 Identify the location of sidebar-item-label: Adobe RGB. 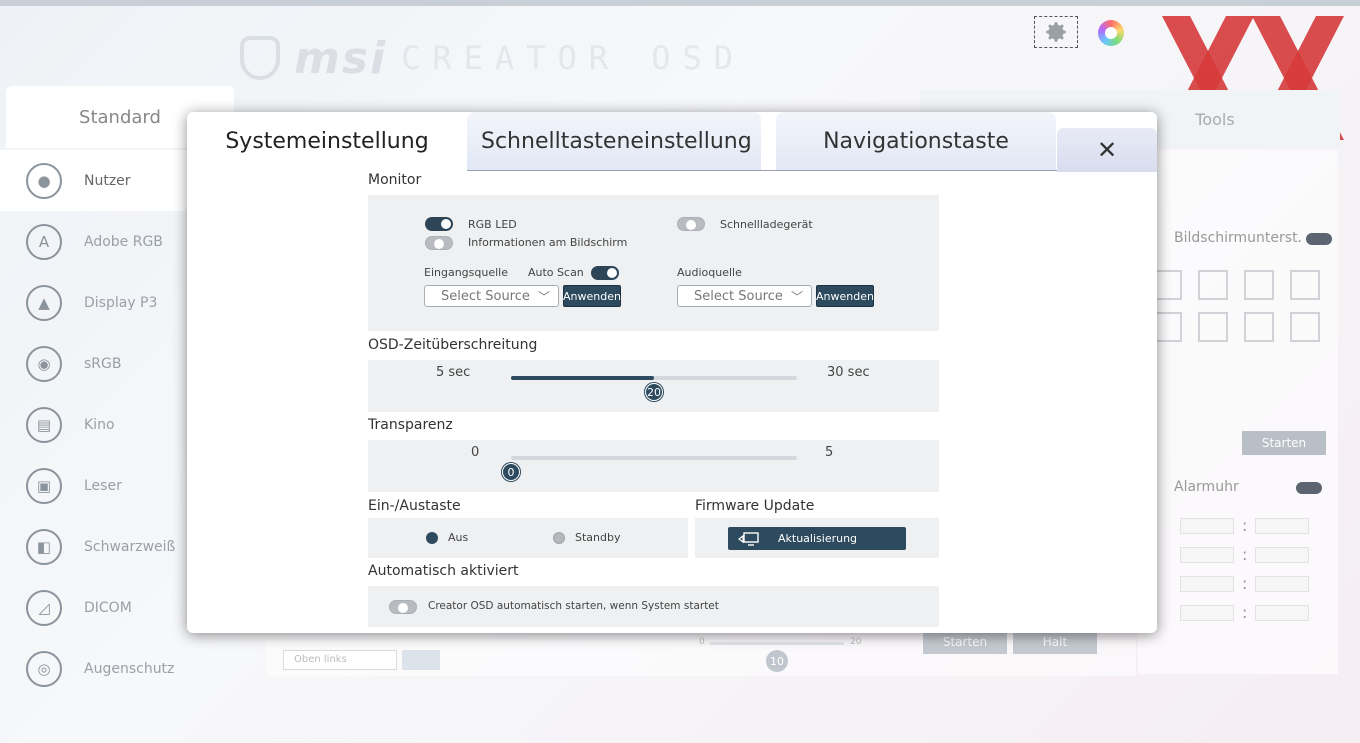
(123, 241).